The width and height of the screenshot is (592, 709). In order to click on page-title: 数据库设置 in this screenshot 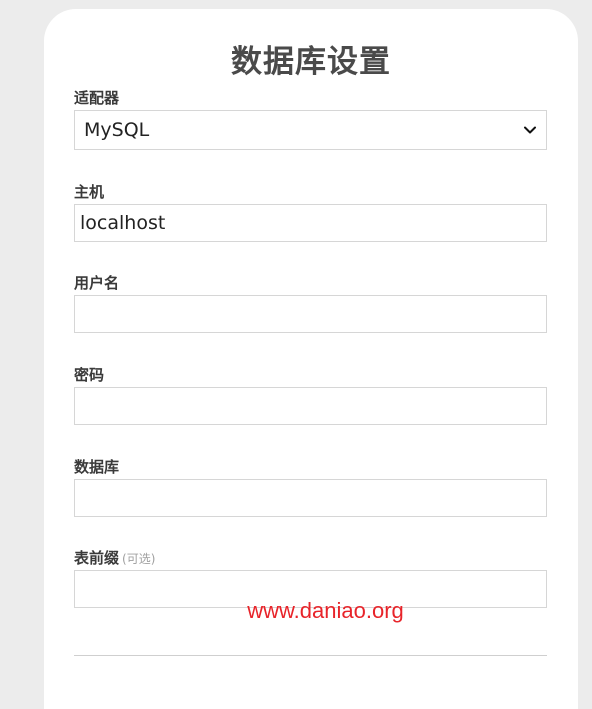, I will do `click(311, 62)`.